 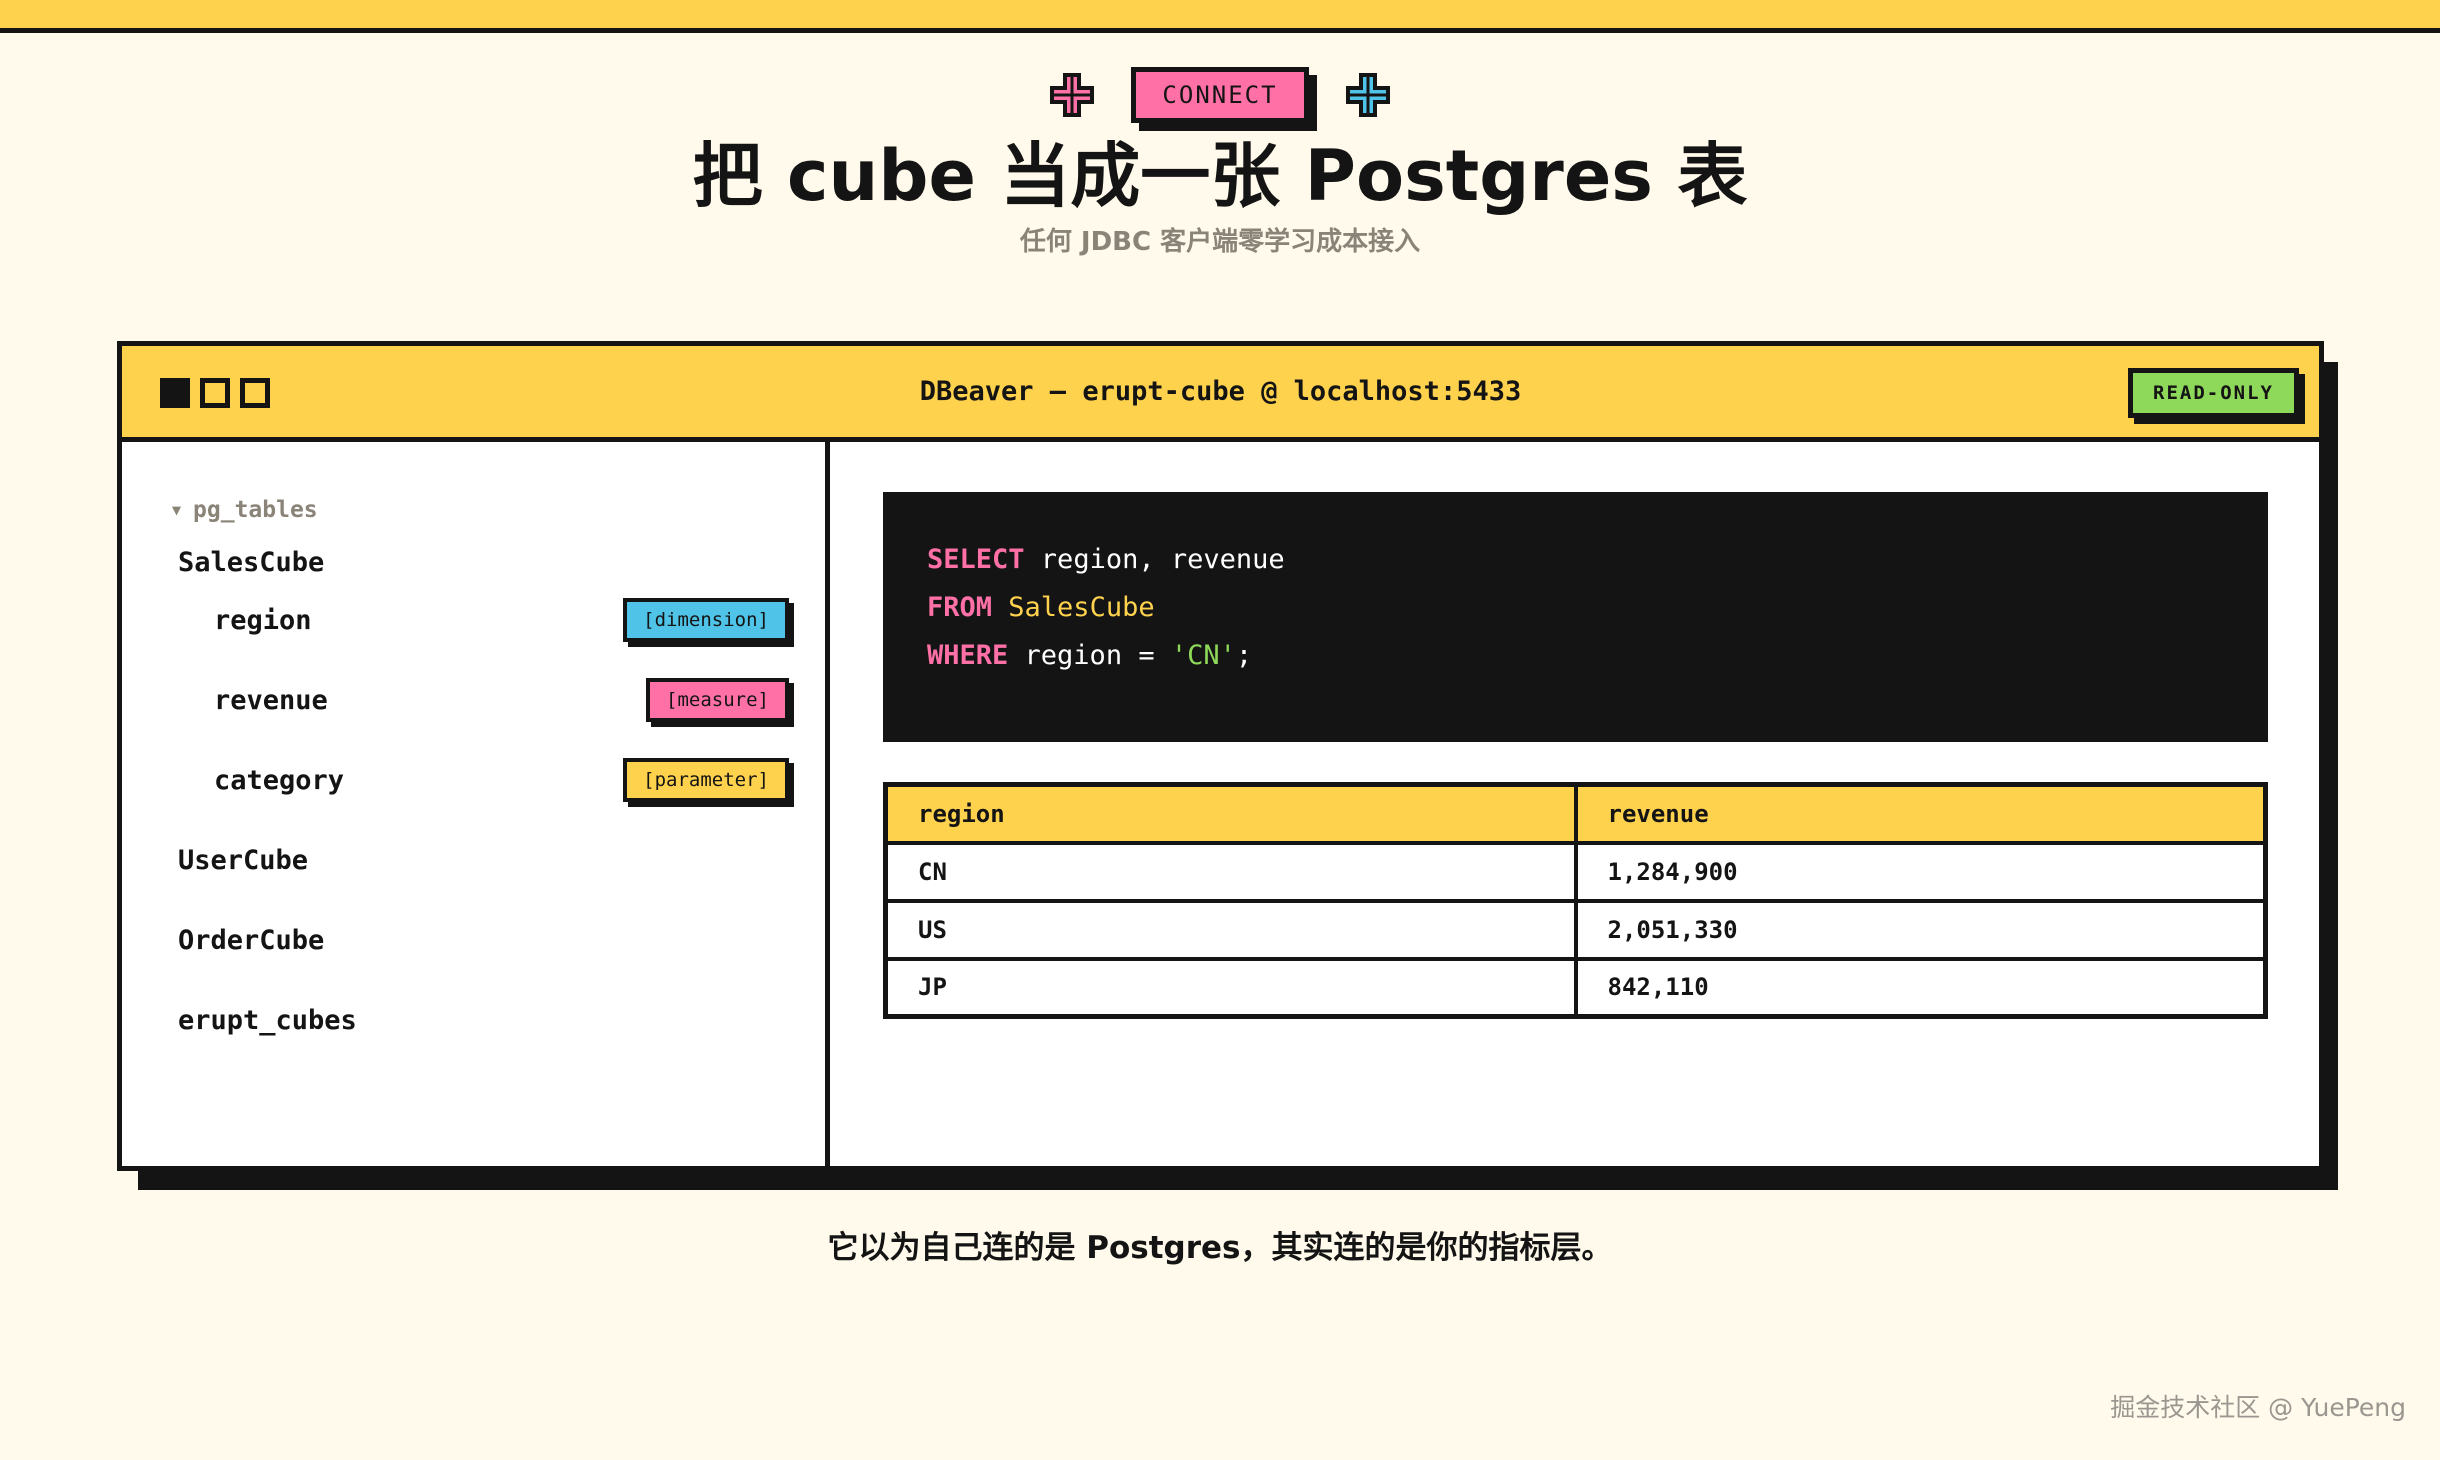 What do you see at coordinates (1220, 176) in the screenshot?
I see `page-title: 把 cube 当成一张 Postgres 表` at bounding box center [1220, 176].